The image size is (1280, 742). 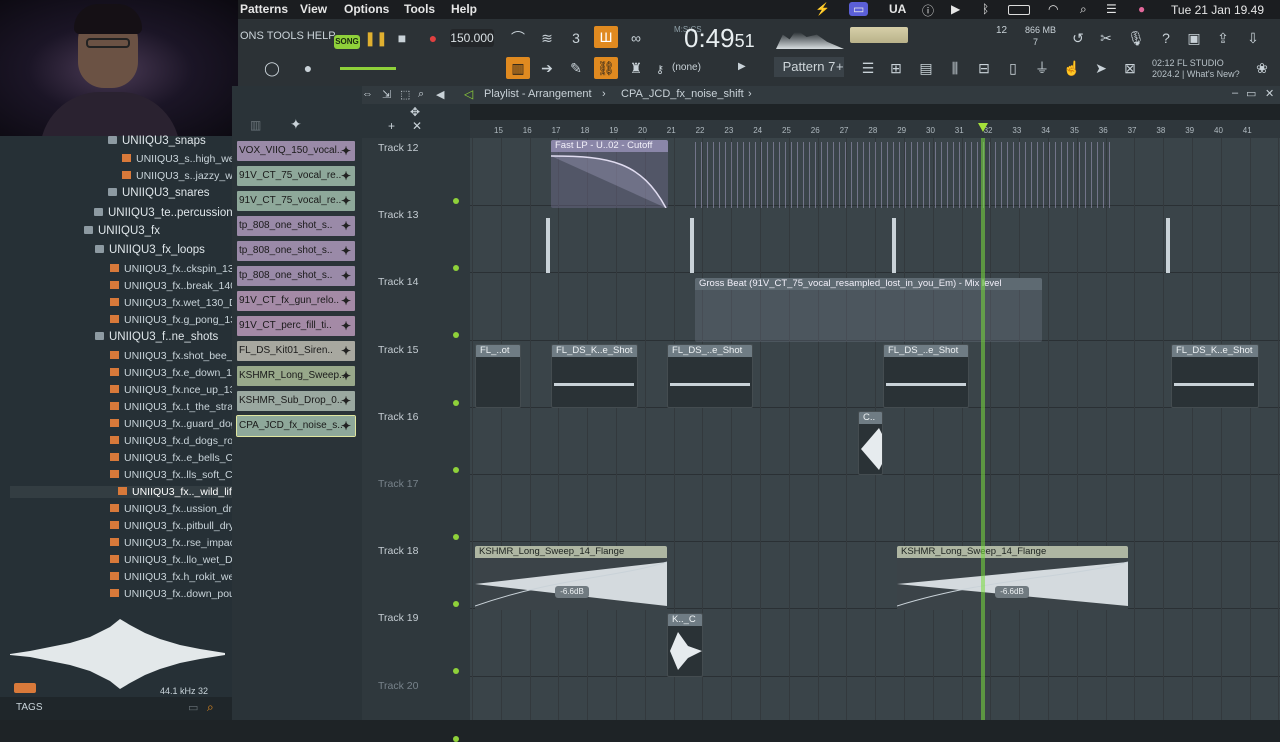 I want to click on knob-volume-icon: ●, so click(x=308, y=68).